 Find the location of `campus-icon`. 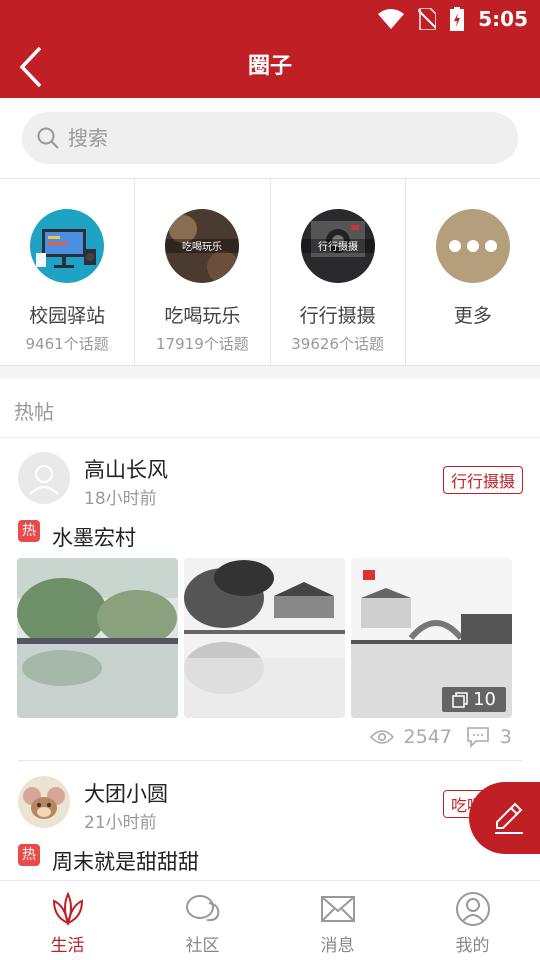

campus-icon is located at coordinates (67, 246).